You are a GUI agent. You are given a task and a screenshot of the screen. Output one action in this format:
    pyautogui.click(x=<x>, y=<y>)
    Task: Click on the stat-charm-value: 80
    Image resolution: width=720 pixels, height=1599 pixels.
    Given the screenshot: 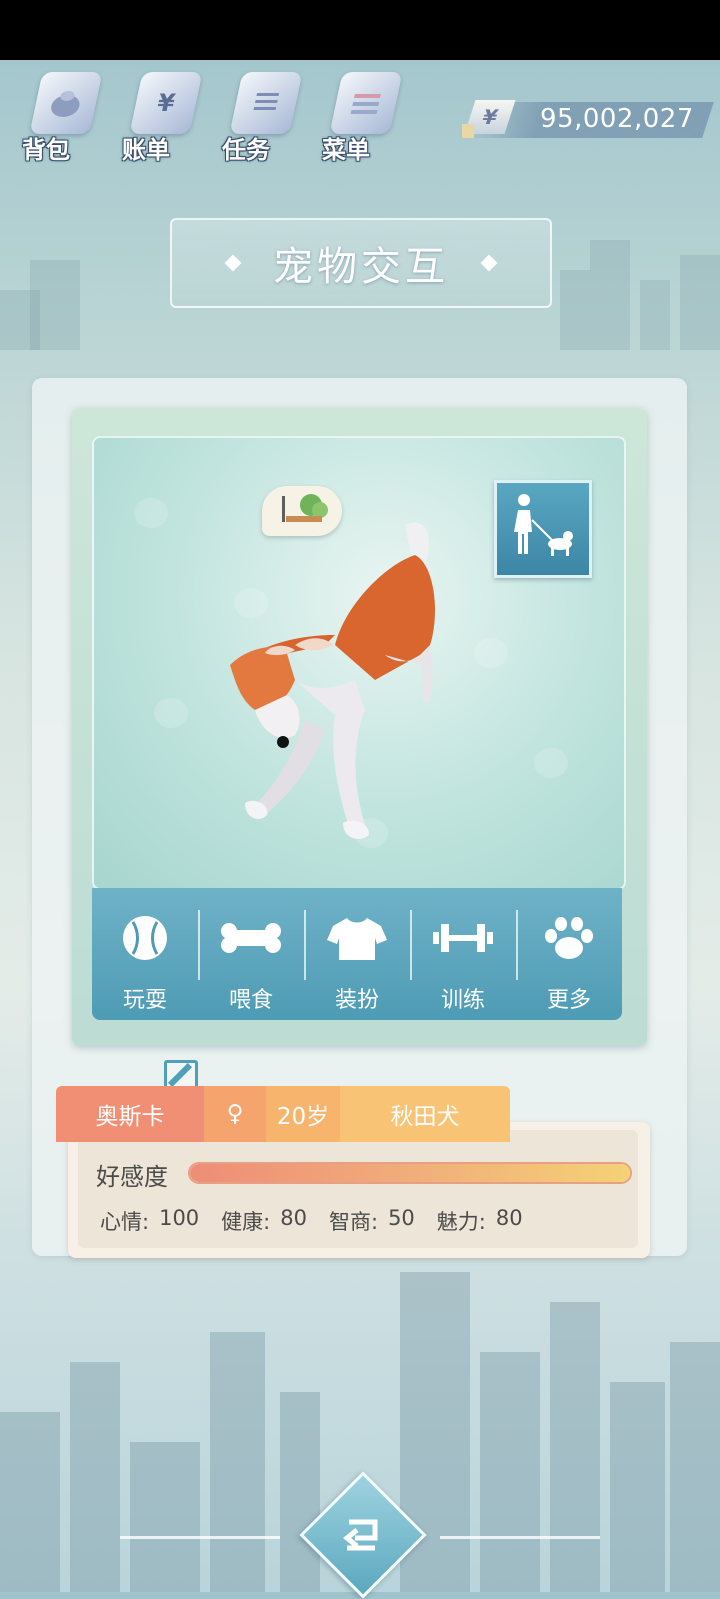 What is the action you would take?
    pyautogui.click(x=509, y=1218)
    